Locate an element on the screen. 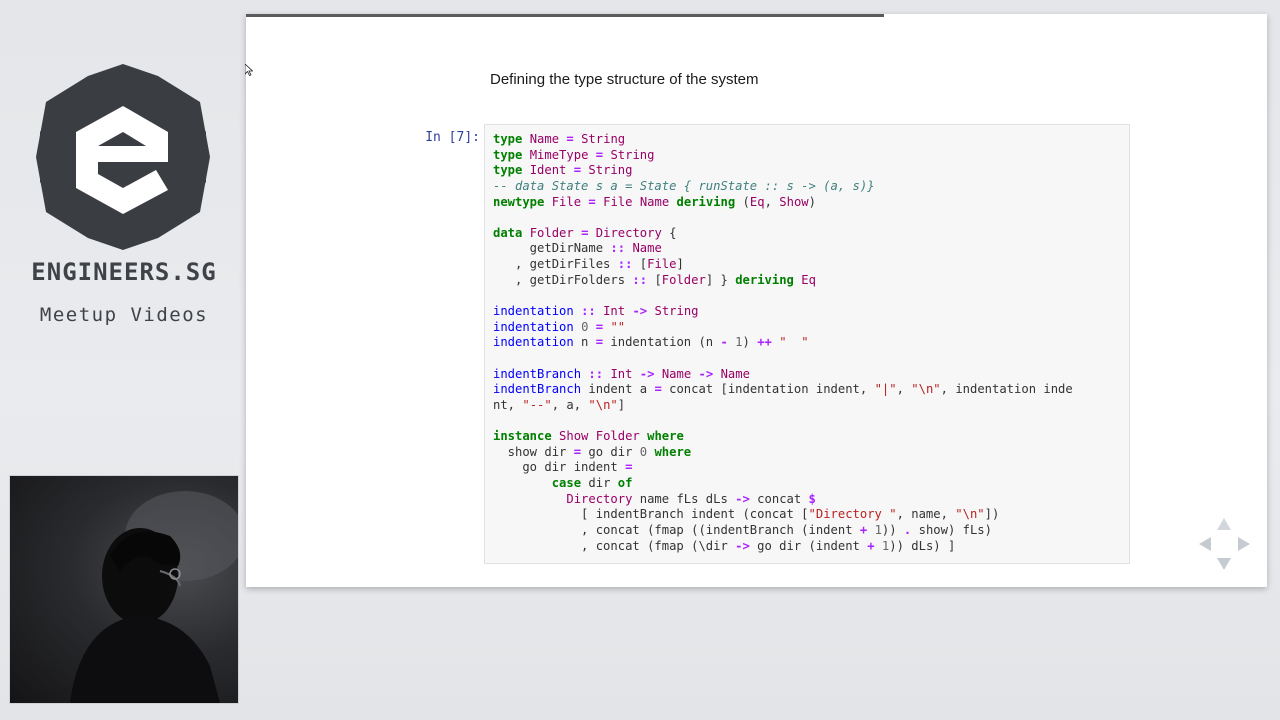 This screenshot has width=1280, height=720. code-token: go dir indent is located at coordinates (559, 467).